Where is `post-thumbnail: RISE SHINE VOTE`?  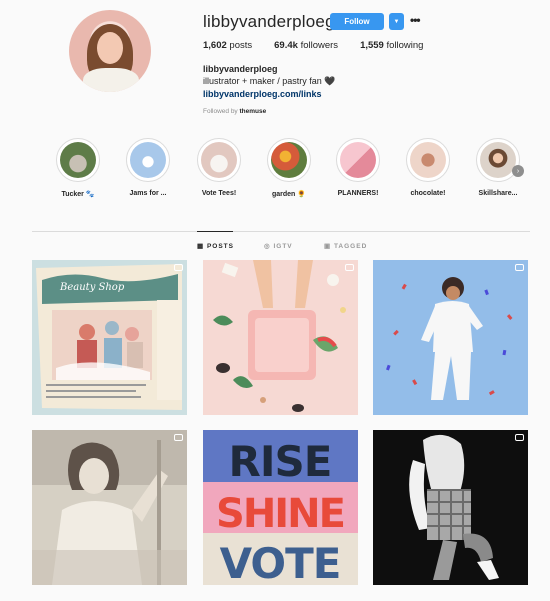
post-thumbnail: RISE SHINE VOTE is located at coordinates (280, 507).